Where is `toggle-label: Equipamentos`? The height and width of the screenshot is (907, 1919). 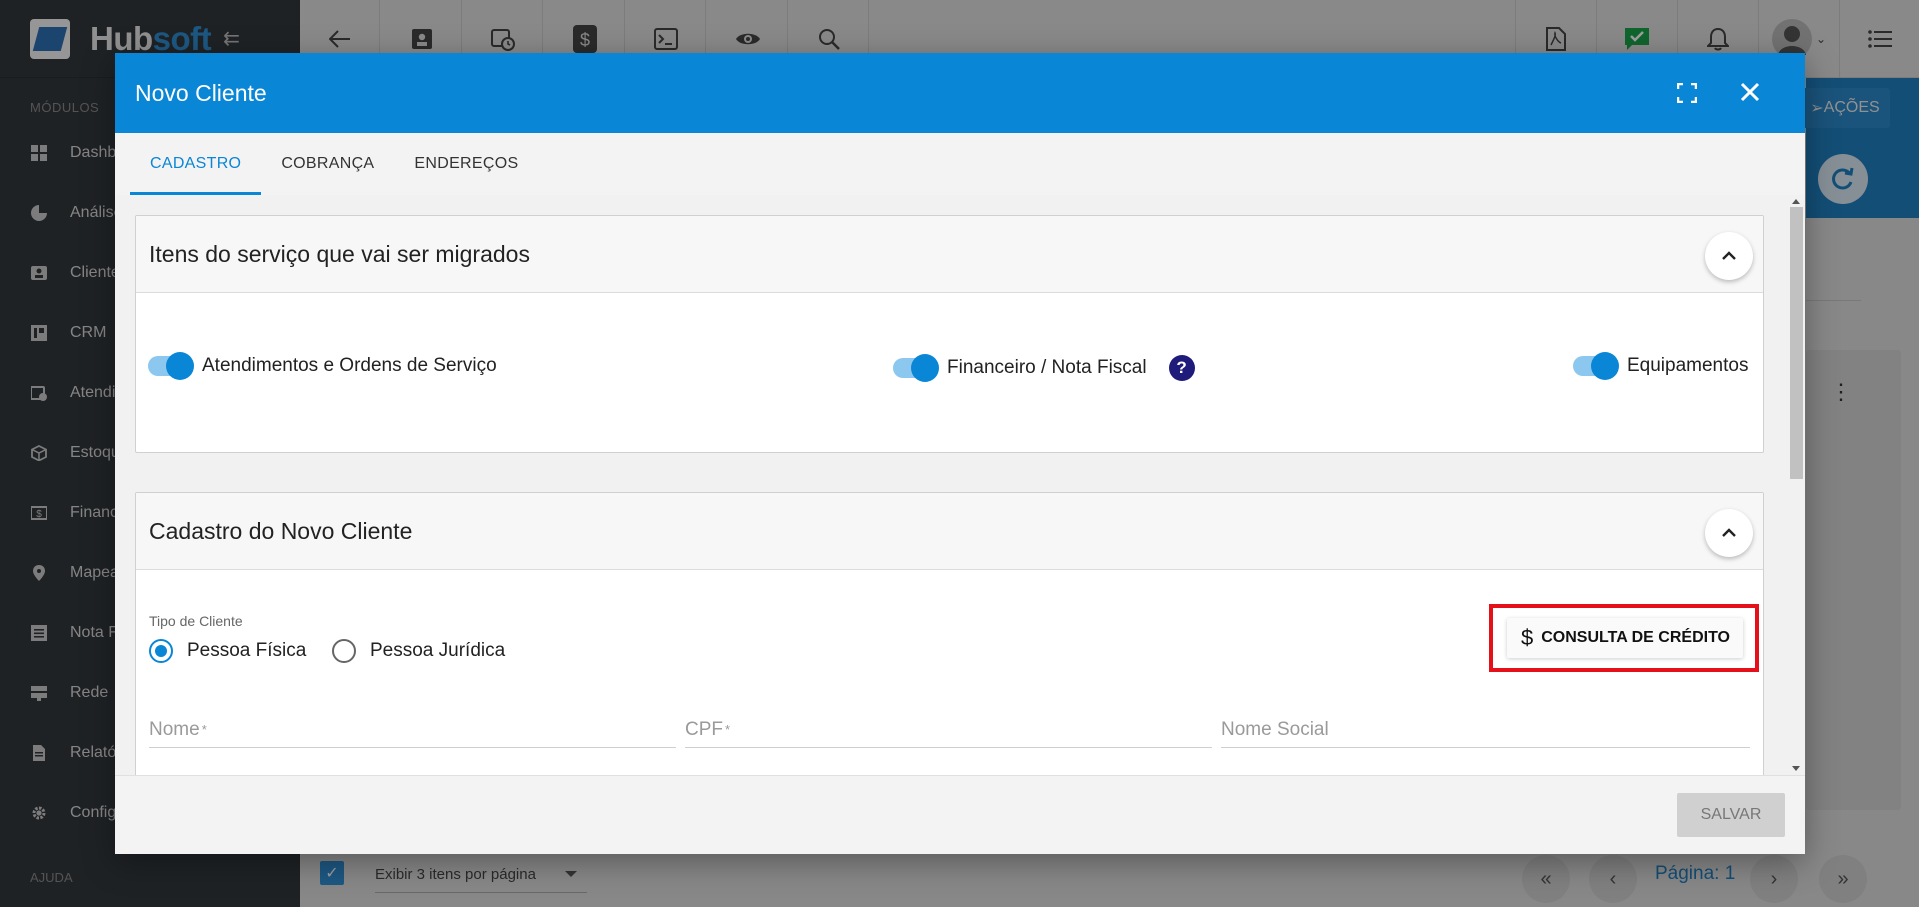 toggle-label: Equipamentos is located at coordinates (1688, 365).